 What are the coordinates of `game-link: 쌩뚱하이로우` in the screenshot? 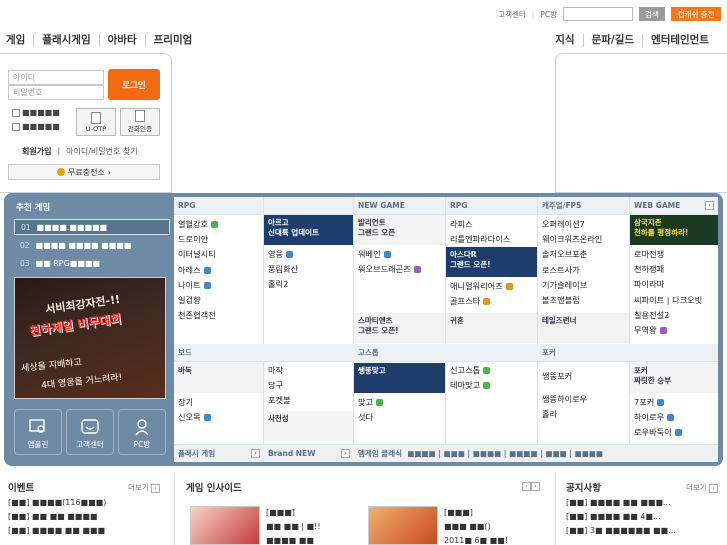 It's located at (564, 399).